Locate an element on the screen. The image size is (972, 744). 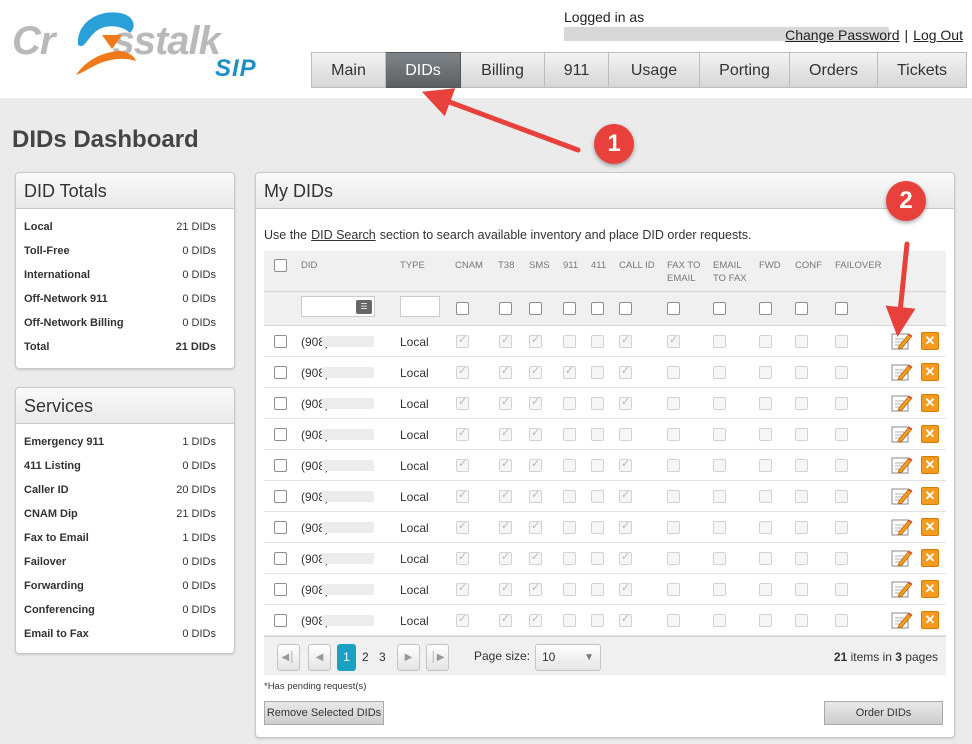
col-fax-to-email: FAX TO EMAIL is located at coordinates (687, 272).